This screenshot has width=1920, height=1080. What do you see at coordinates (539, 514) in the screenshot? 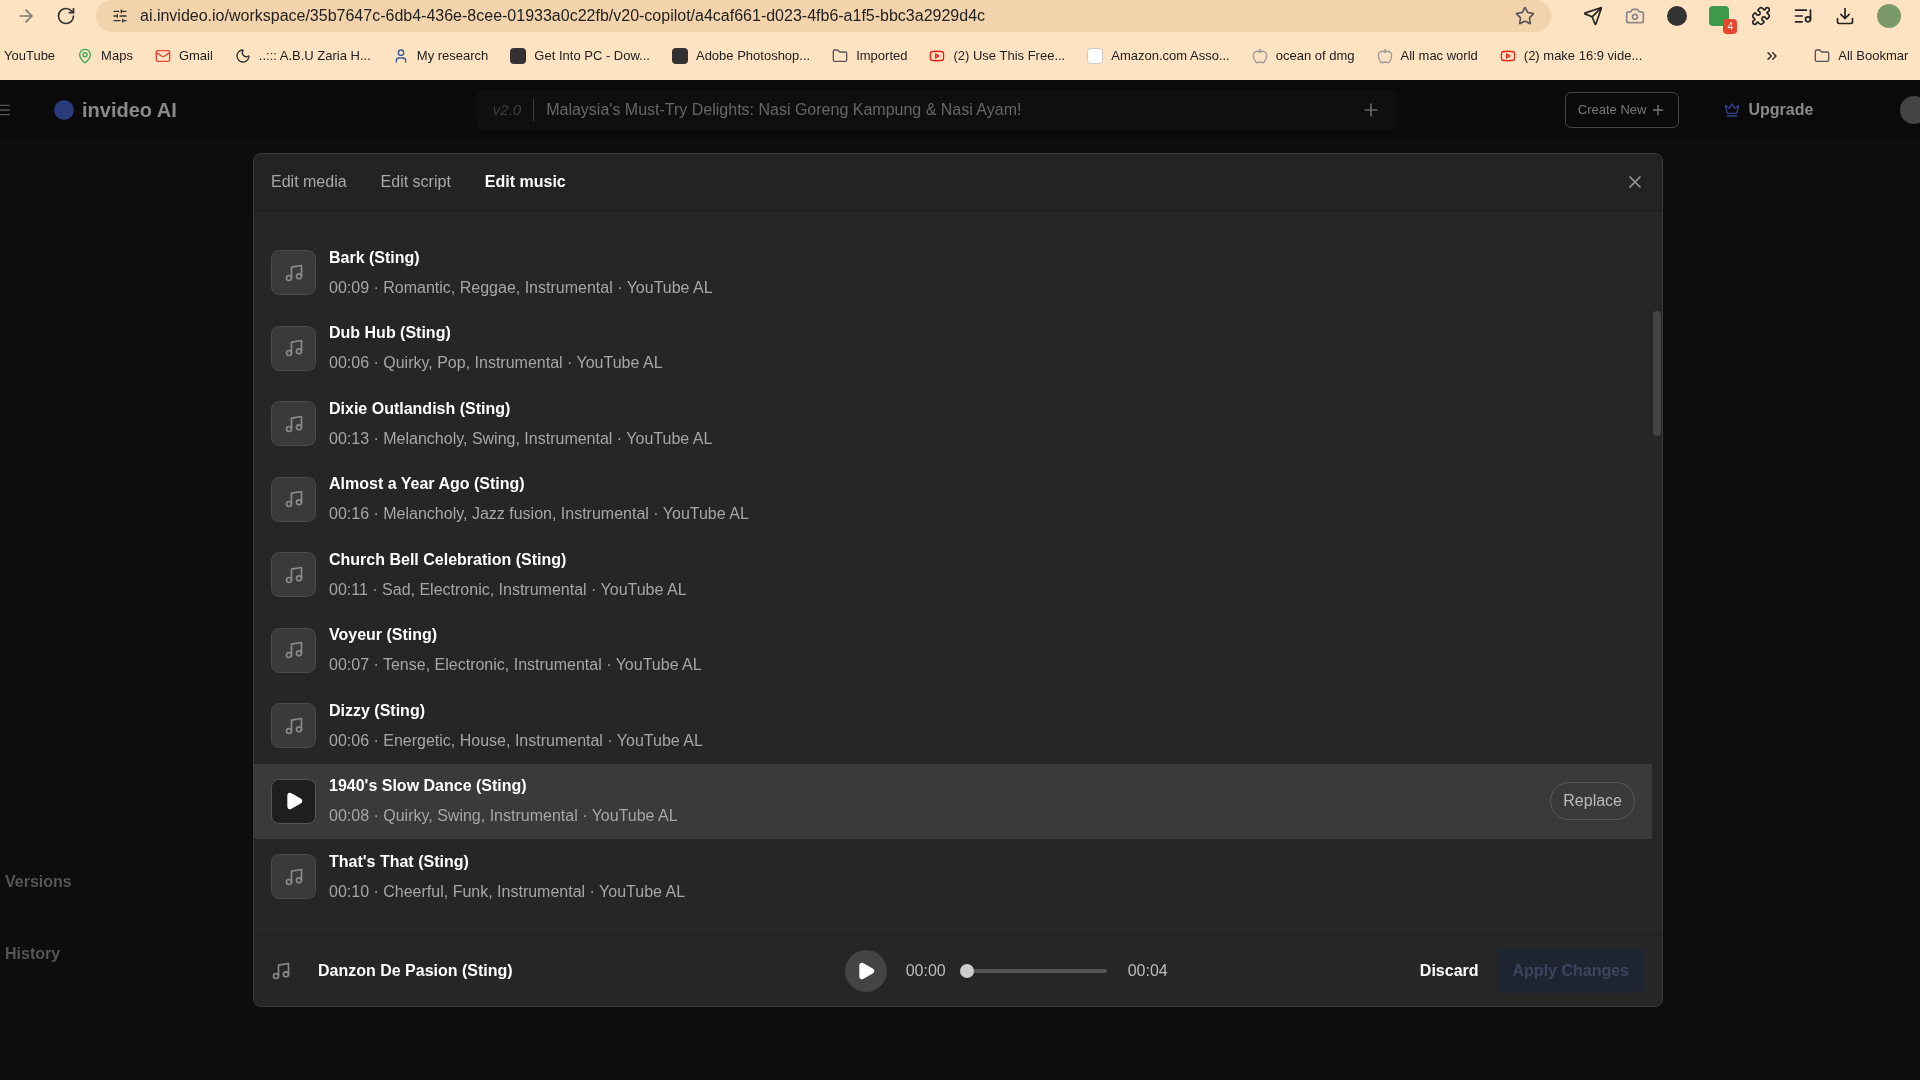
I see `track-details: 00:16 · Melancholy, Jazz fusion, Instrumental · YouTube AL` at bounding box center [539, 514].